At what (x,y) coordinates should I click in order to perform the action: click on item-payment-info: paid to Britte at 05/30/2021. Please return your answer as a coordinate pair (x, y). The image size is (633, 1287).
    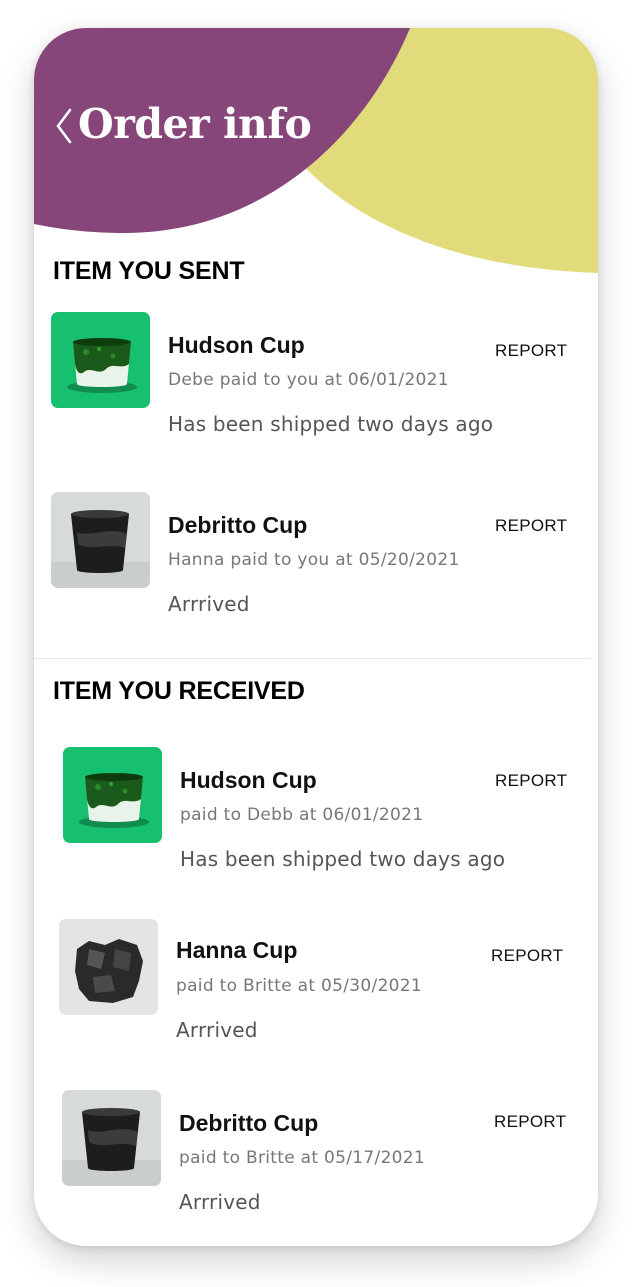
    Looking at the image, I should click on (299, 986).